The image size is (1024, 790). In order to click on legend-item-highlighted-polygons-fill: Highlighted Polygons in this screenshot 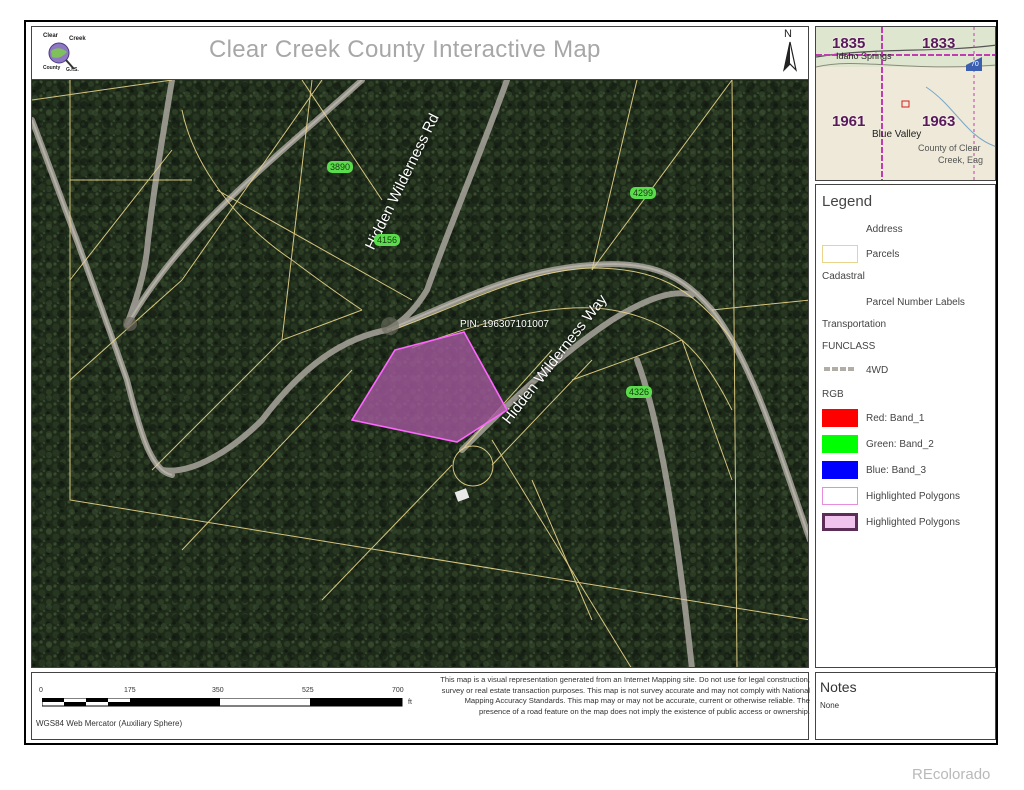, I will do `click(913, 522)`.